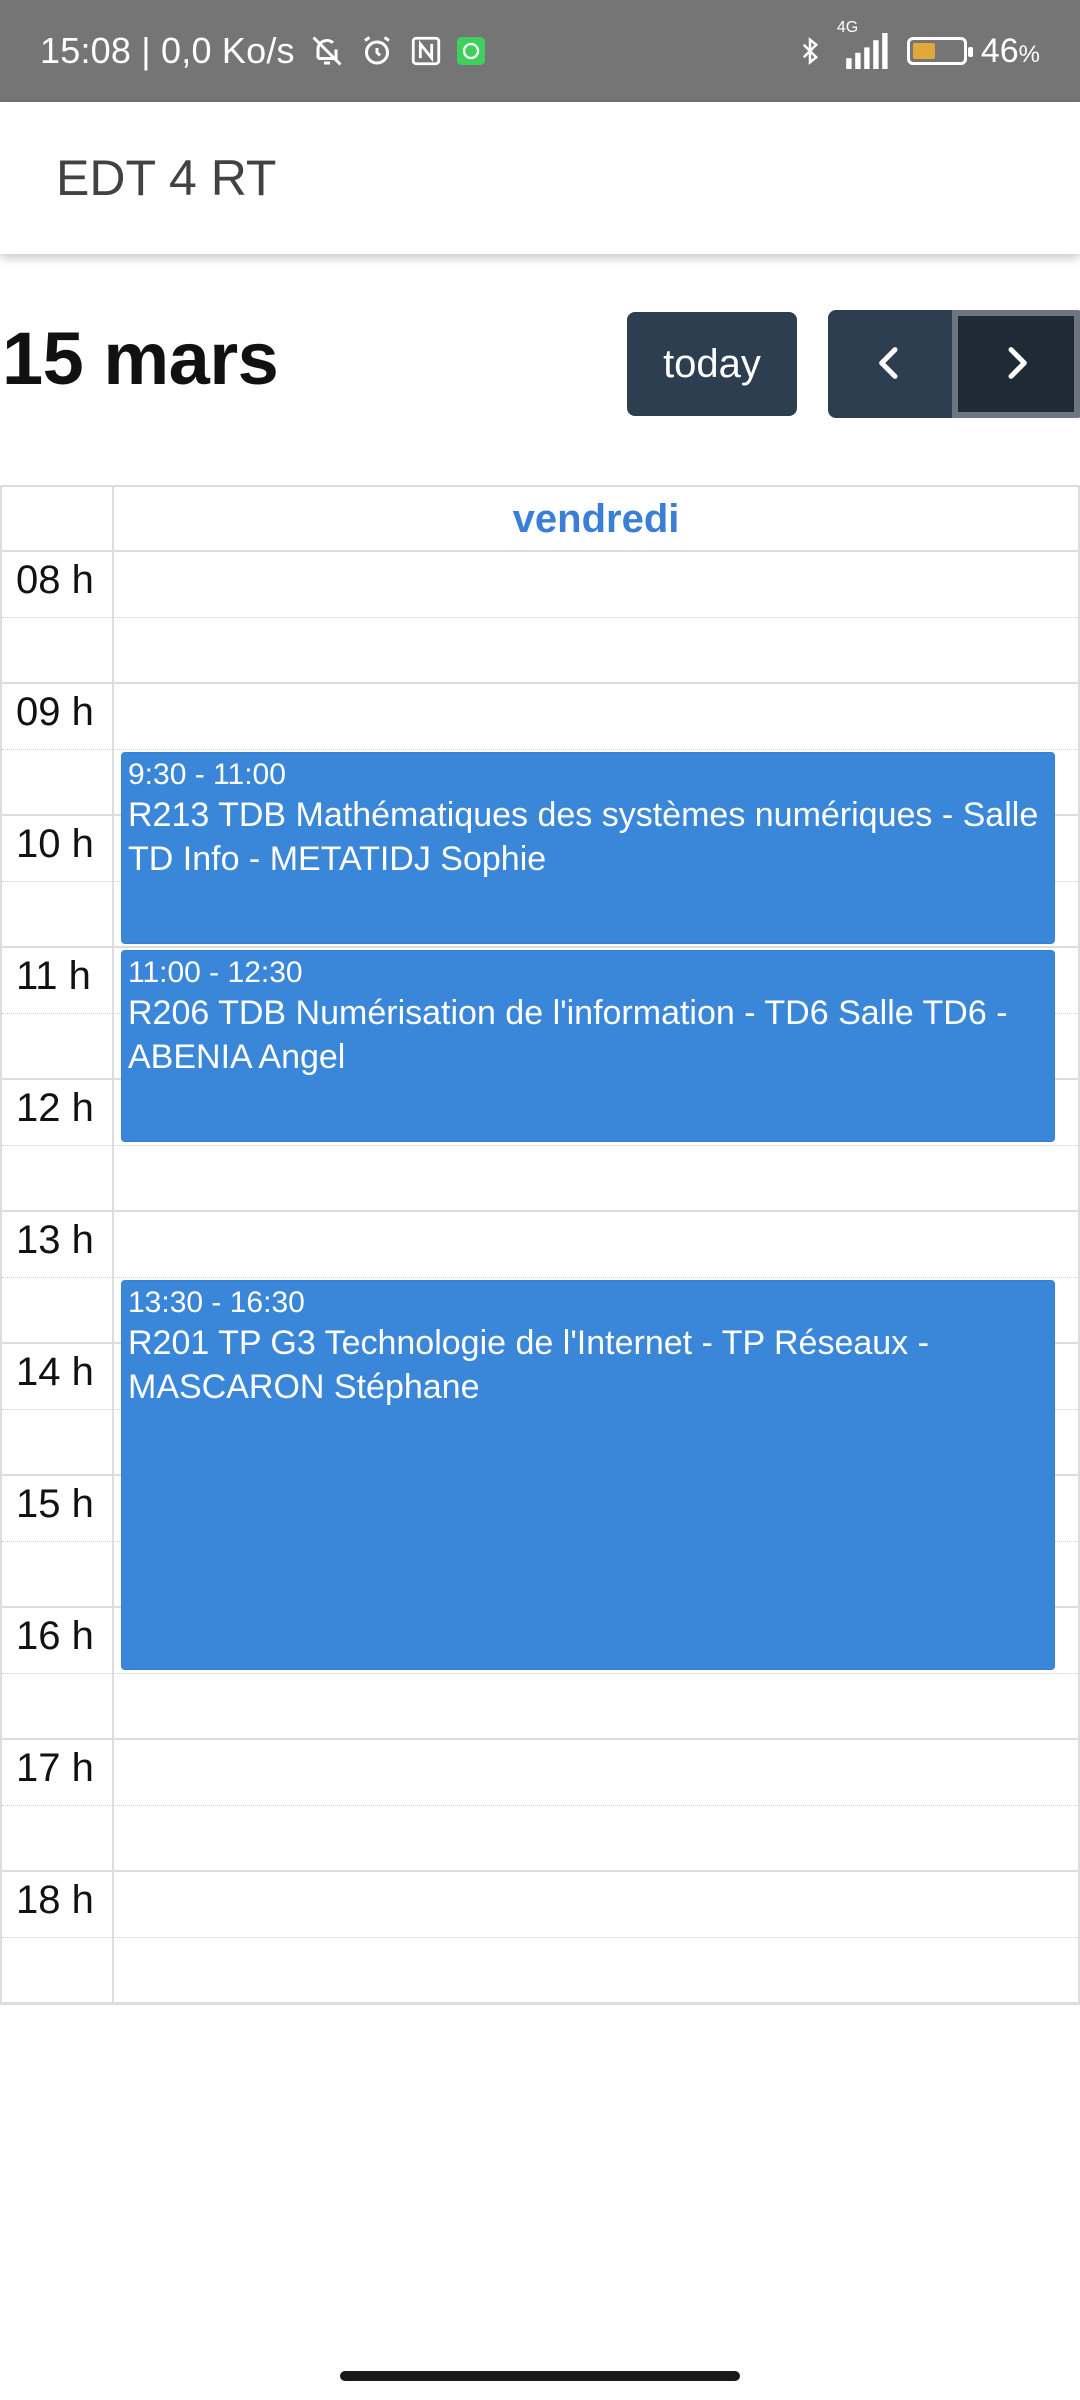 This screenshot has height=2400, width=1080. Describe the element at coordinates (540, 717) in the screenshot. I see `time-slot-row: 09 h` at that location.